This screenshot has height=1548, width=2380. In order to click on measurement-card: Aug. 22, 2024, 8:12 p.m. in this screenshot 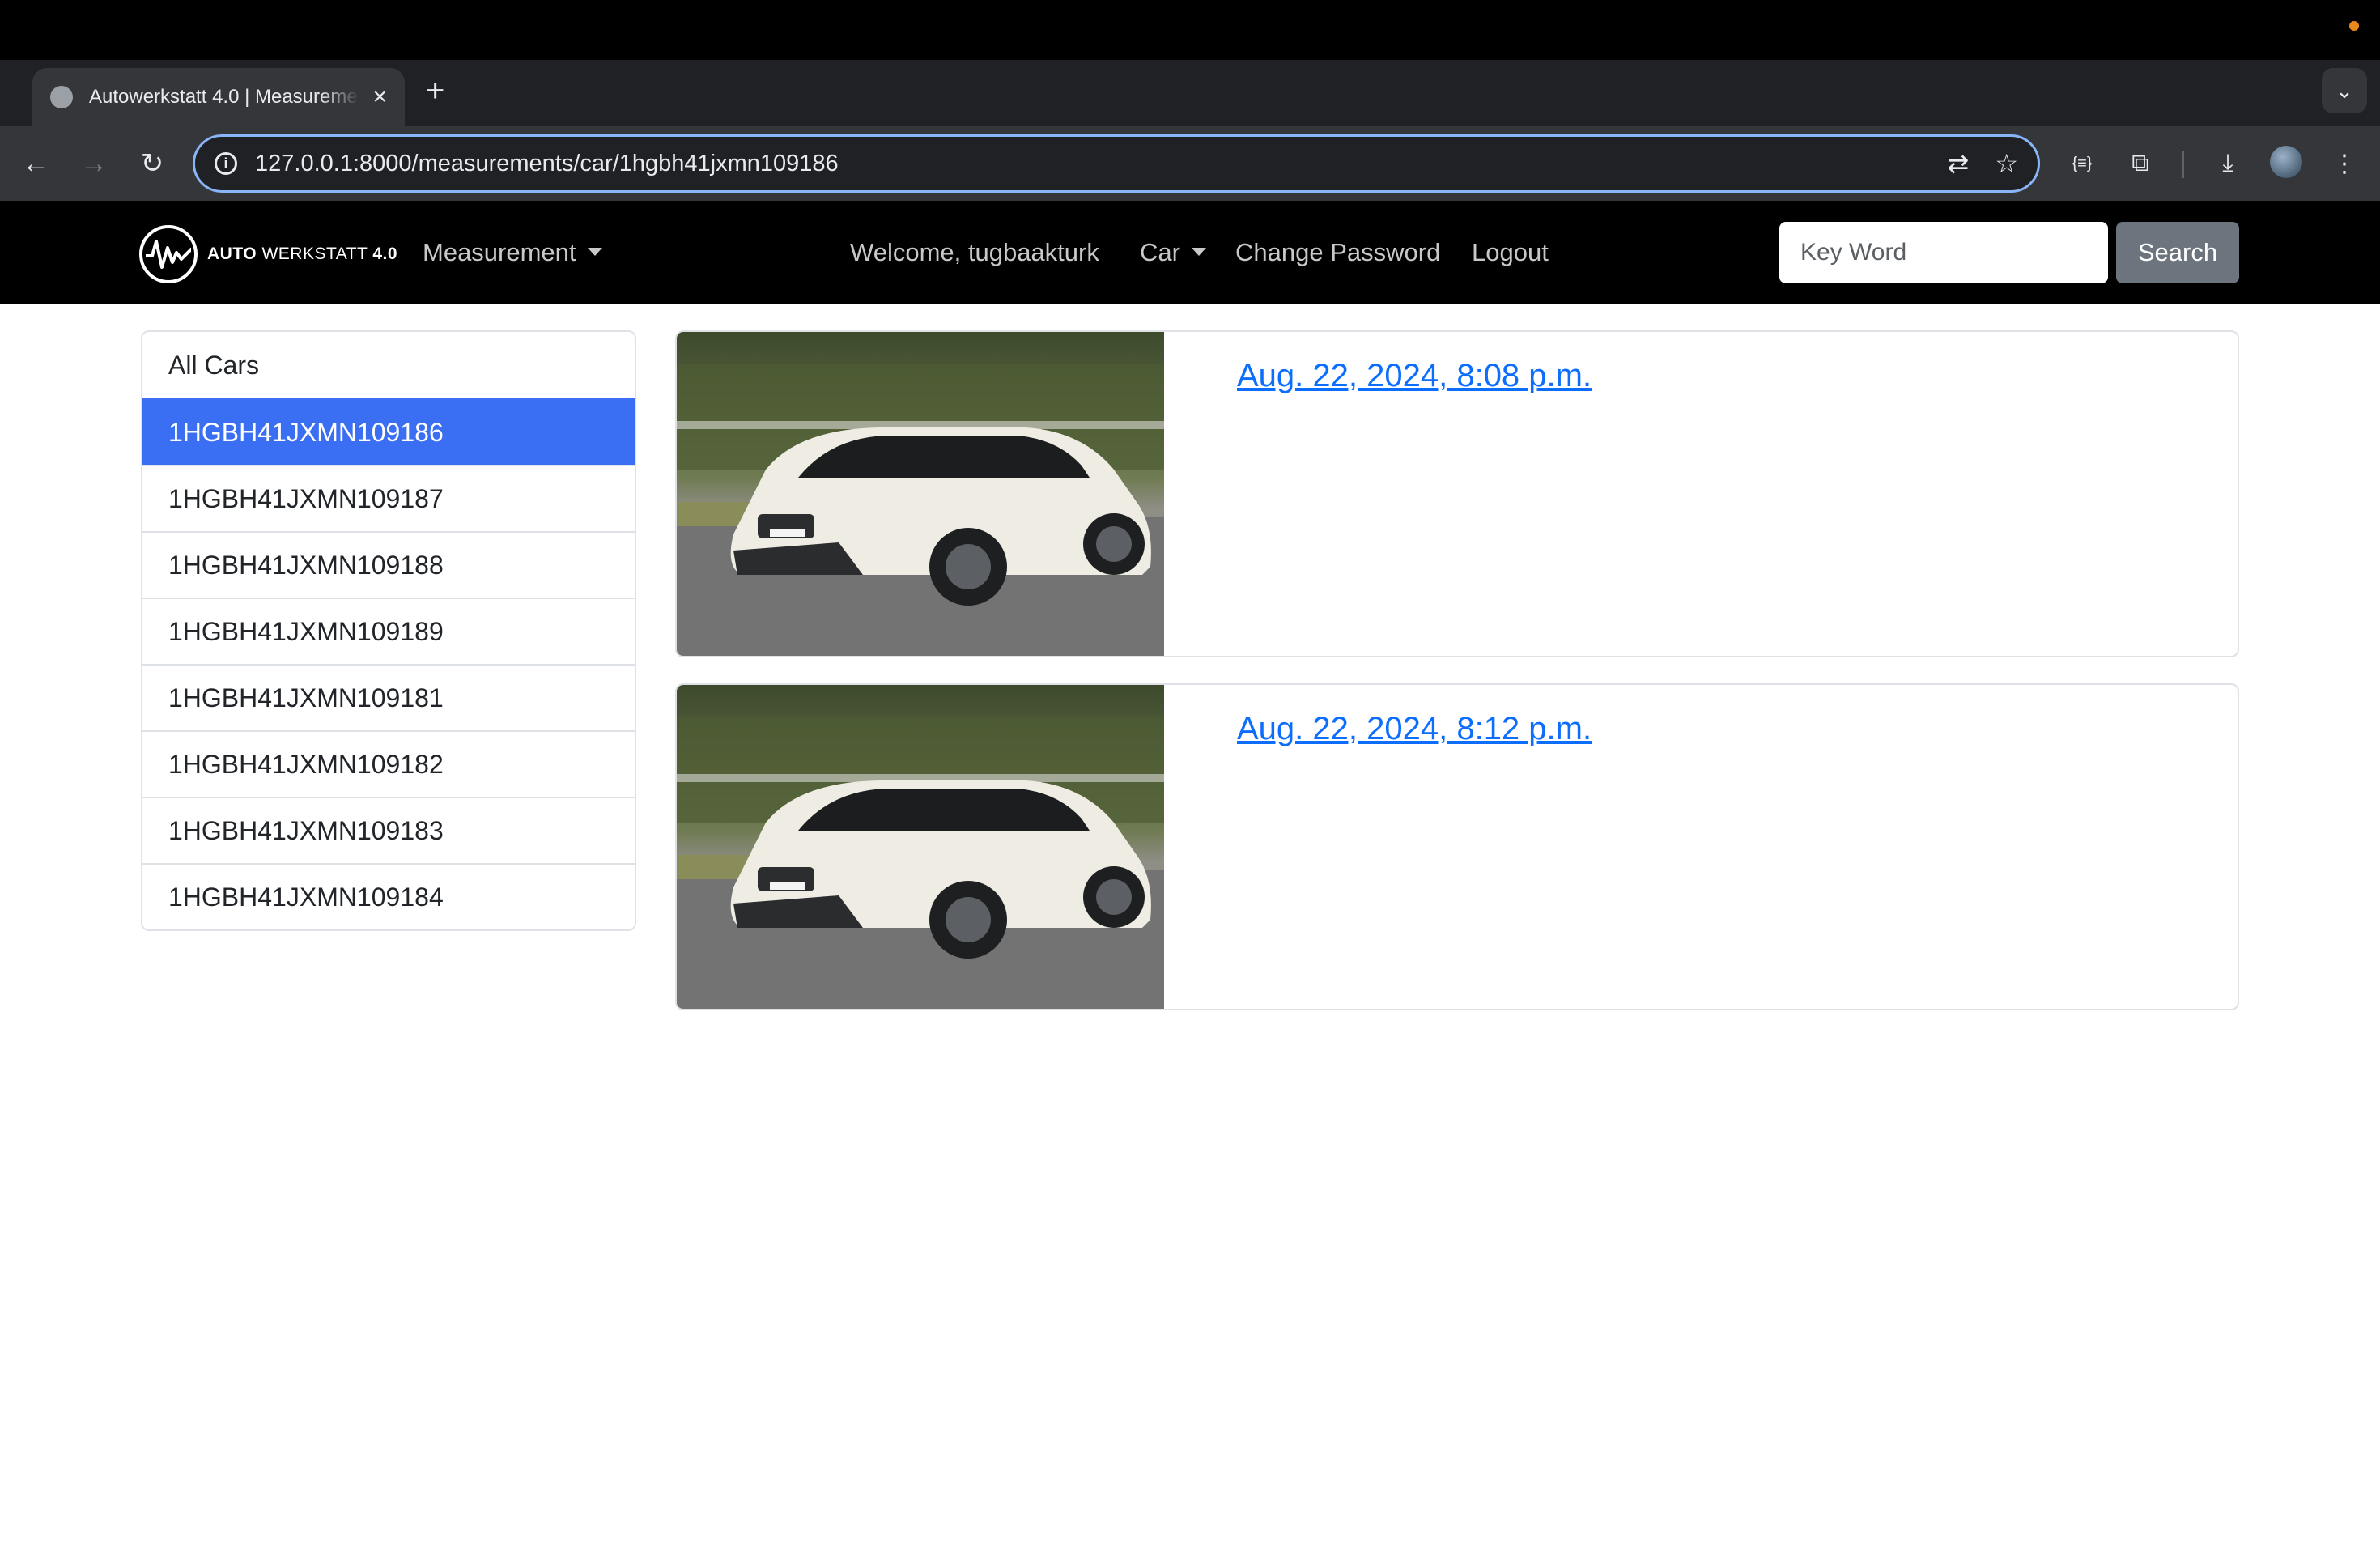, I will do `click(1457, 847)`.